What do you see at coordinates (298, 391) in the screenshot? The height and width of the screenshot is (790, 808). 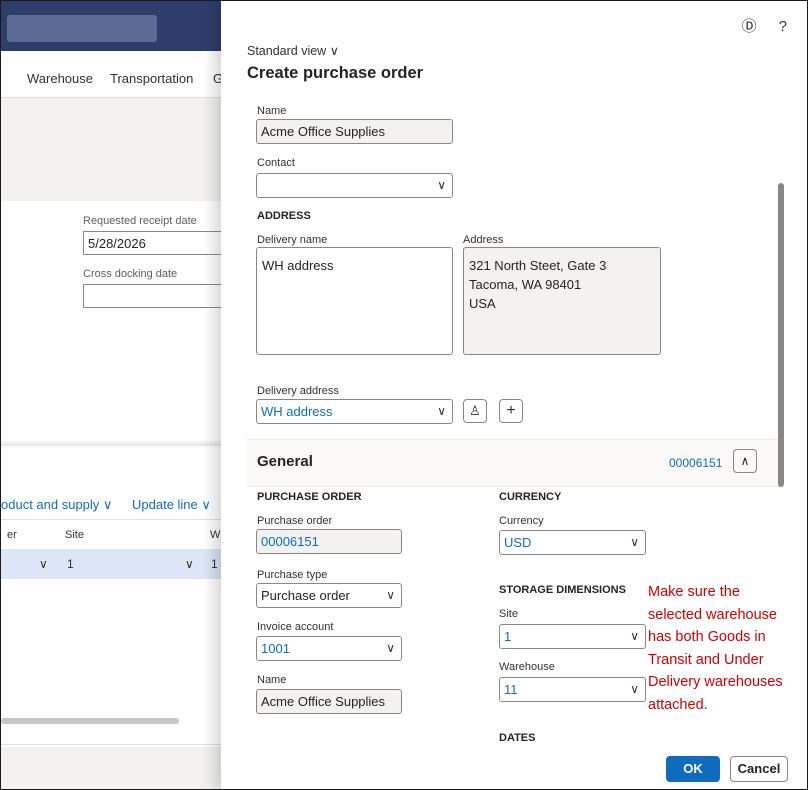 I see `delivery-address-label: Delivery address` at bounding box center [298, 391].